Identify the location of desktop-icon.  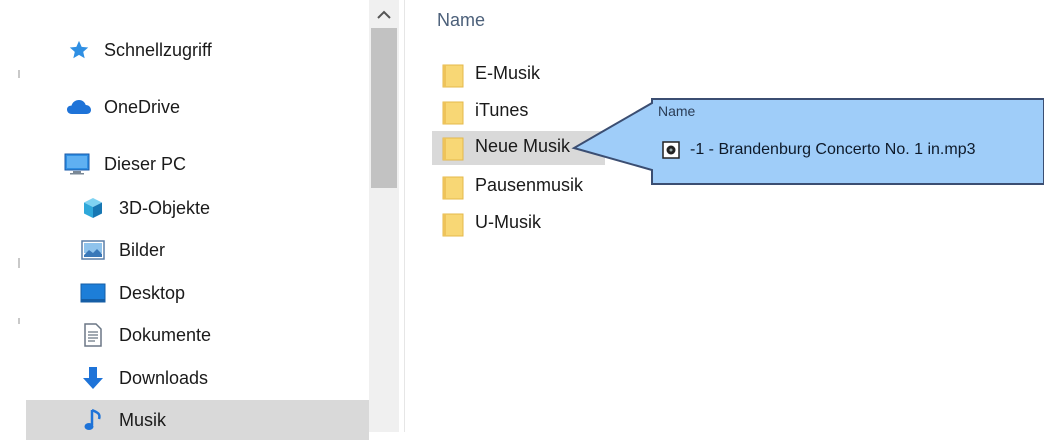
(93, 293).